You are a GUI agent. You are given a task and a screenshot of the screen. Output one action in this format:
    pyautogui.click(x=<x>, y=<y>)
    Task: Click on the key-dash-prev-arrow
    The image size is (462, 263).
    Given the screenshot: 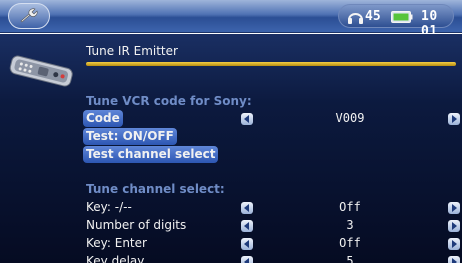 What is the action you would take?
    pyautogui.click(x=247, y=208)
    